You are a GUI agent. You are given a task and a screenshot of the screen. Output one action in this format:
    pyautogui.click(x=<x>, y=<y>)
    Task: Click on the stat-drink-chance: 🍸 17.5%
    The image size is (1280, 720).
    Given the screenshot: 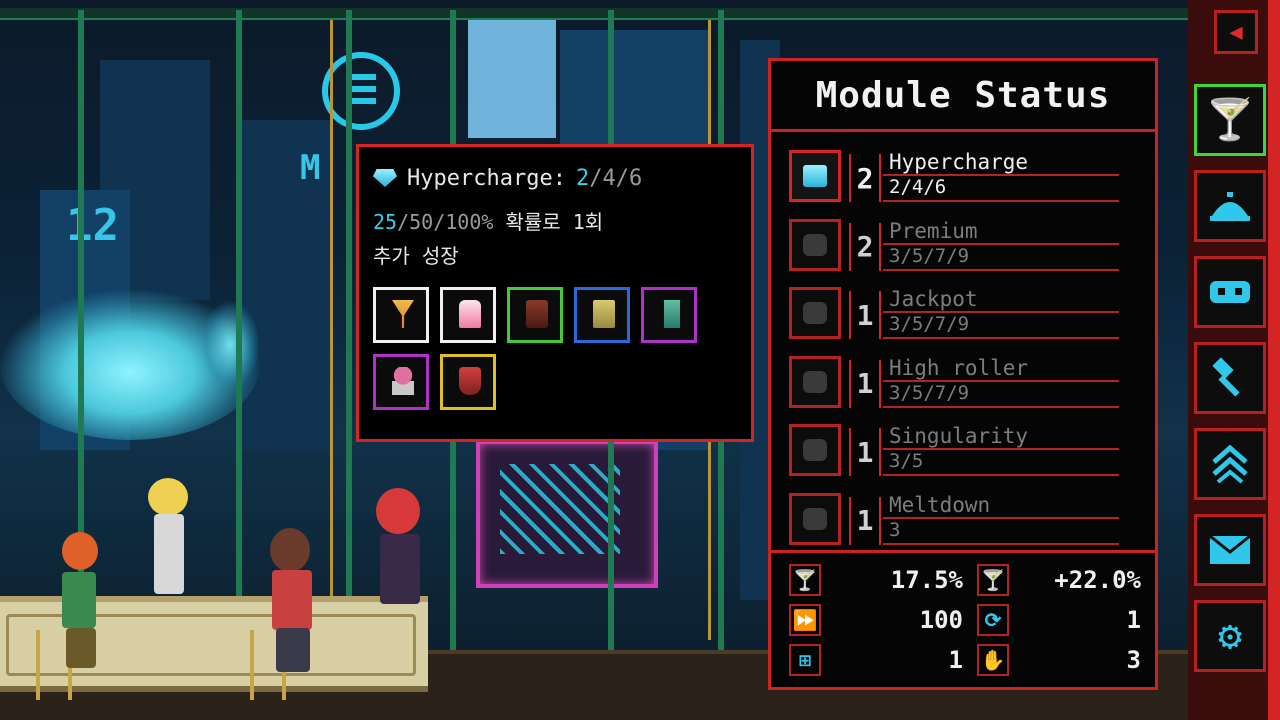 What is the action you would take?
    pyautogui.click(x=876, y=580)
    